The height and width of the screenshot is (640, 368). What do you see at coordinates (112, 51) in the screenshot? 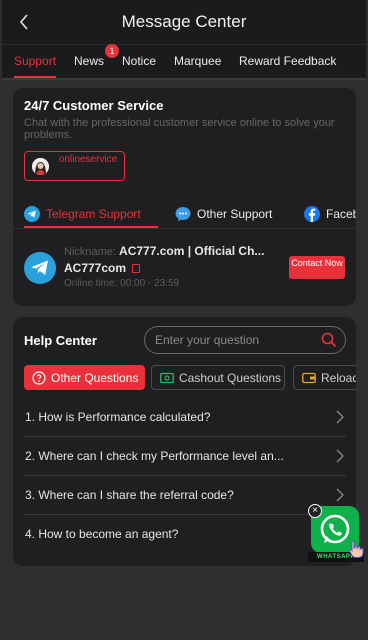
I see `news-badge: 1` at bounding box center [112, 51].